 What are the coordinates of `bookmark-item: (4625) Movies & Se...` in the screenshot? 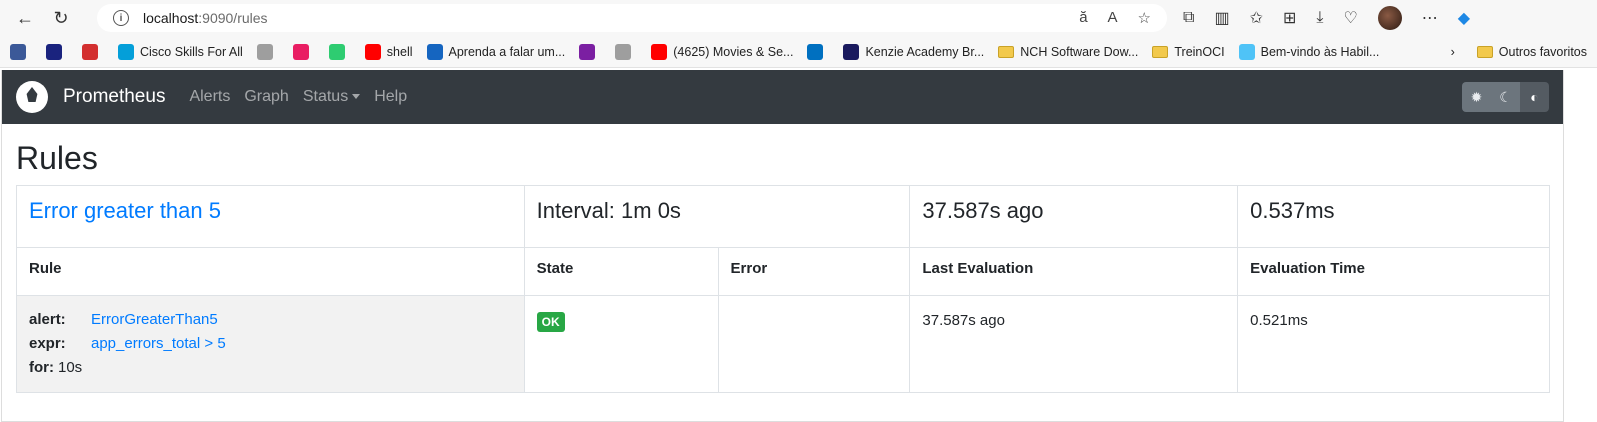 It's located at (722, 51).